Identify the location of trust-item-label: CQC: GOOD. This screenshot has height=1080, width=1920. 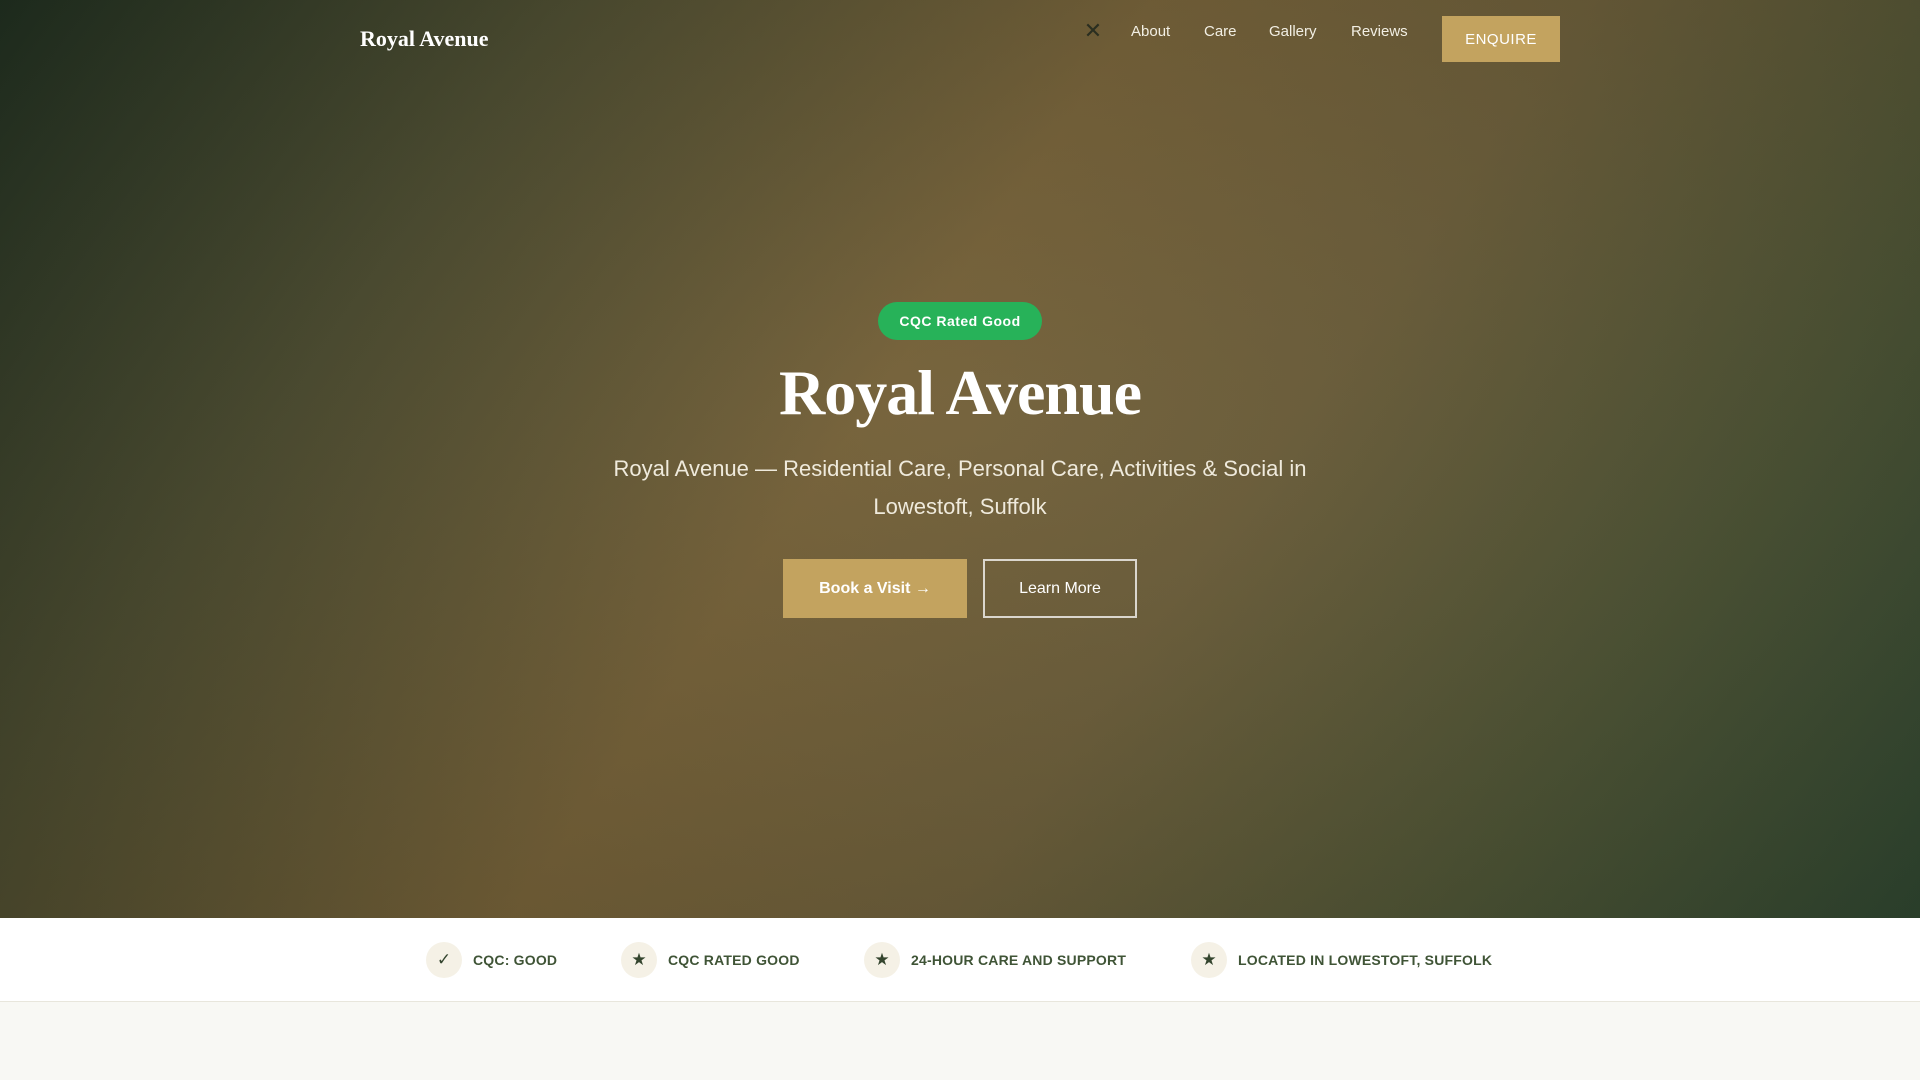
(515, 960).